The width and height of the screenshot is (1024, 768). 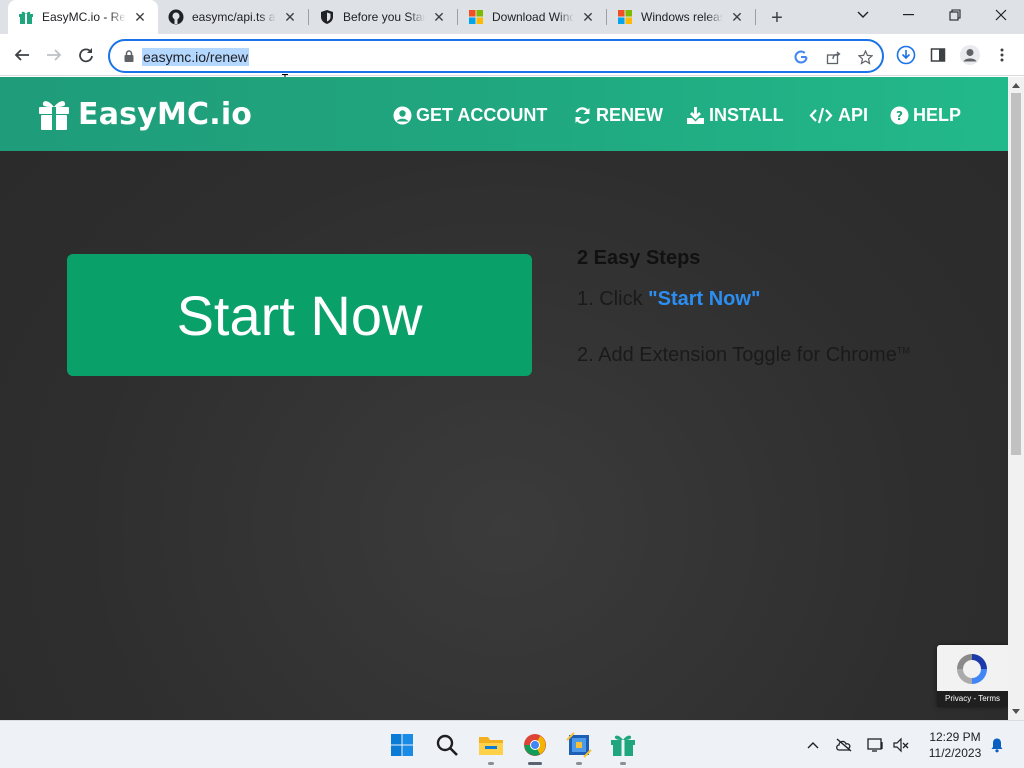 What do you see at coordinates (737, 355) in the screenshot?
I see `step-2-text: 2. Add Extension Toggle for Chrome` at bounding box center [737, 355].